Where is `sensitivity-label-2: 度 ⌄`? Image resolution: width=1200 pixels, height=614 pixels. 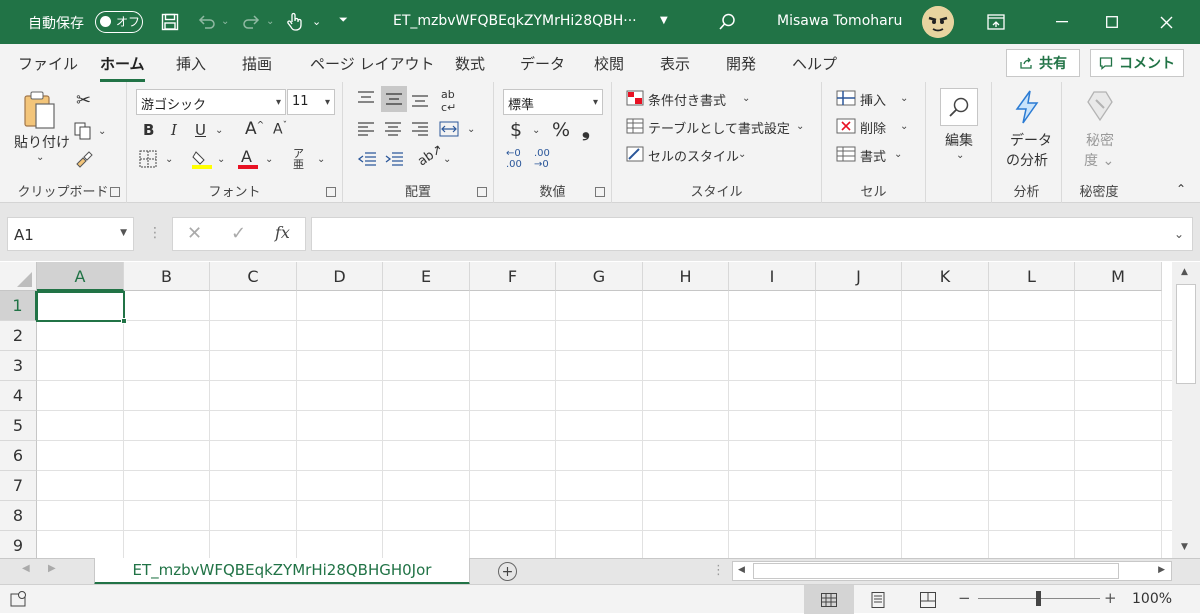
sensitivity-label-2: 度 ⌄ is located at coordinates (1099, 160).